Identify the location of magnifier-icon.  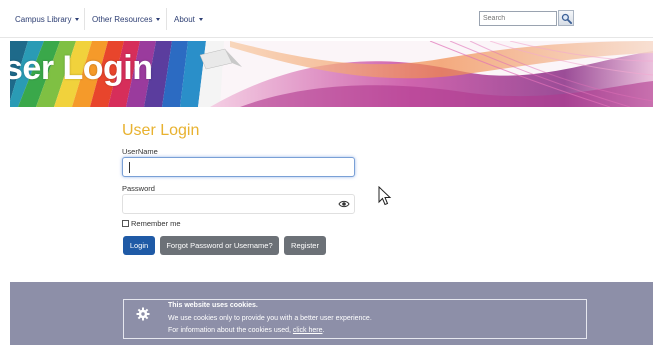
(566, 18).